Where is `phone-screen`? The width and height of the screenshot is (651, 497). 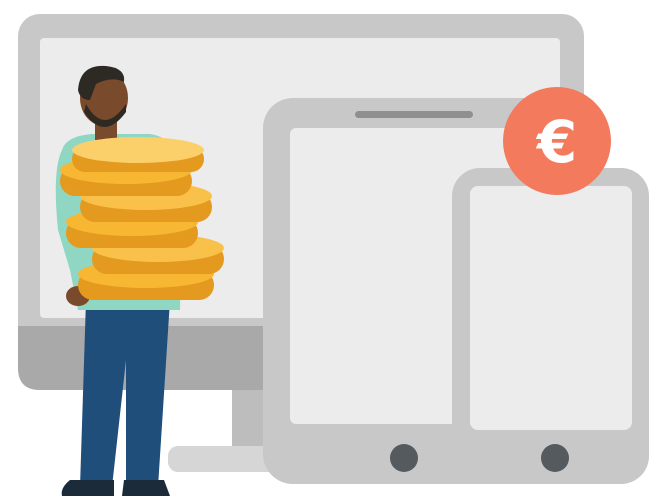
phone-screen is located at coordinates (551, 308).